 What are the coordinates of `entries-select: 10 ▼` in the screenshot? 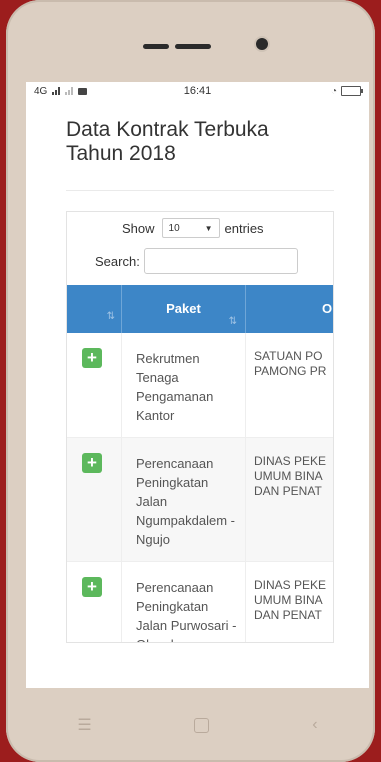 It's located at (190, 228).